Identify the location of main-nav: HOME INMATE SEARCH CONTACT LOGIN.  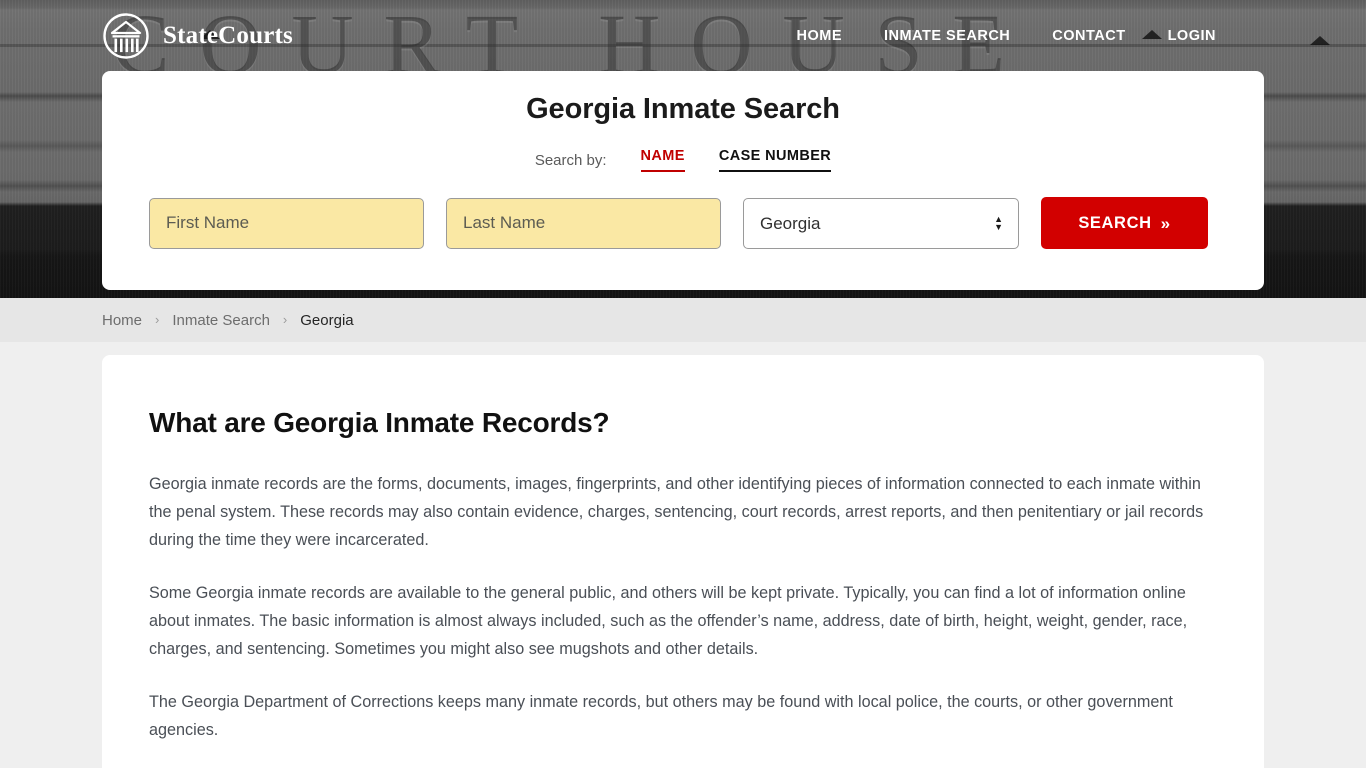
(1007, 36).